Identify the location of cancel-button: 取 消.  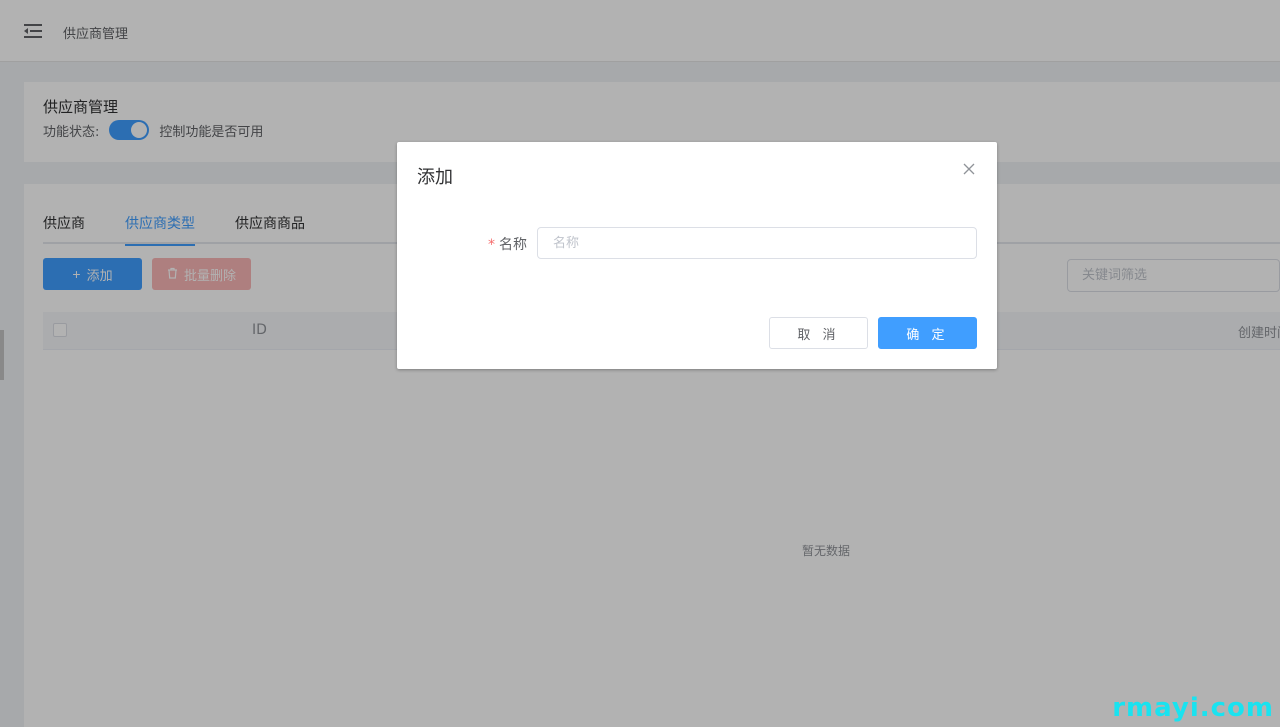
(818, 333).